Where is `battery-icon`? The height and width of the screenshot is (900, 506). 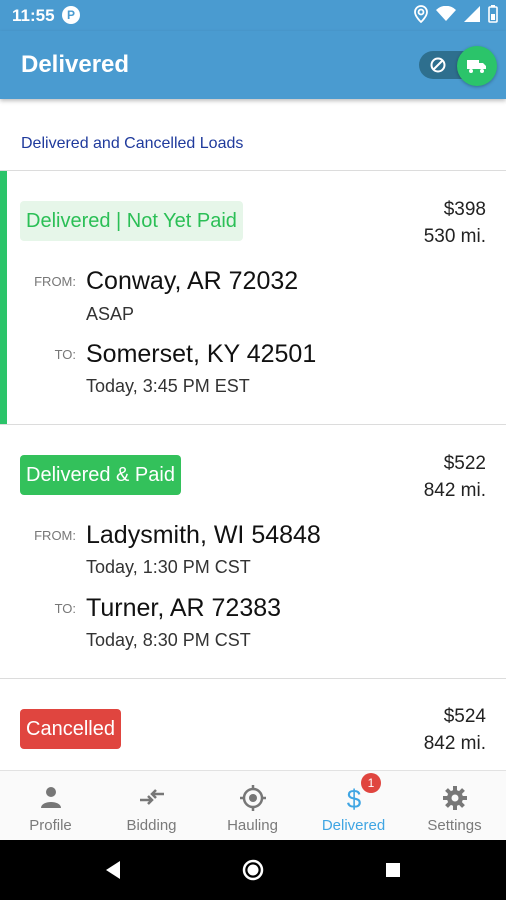 battery-icon is located at coordinates (493, 14).